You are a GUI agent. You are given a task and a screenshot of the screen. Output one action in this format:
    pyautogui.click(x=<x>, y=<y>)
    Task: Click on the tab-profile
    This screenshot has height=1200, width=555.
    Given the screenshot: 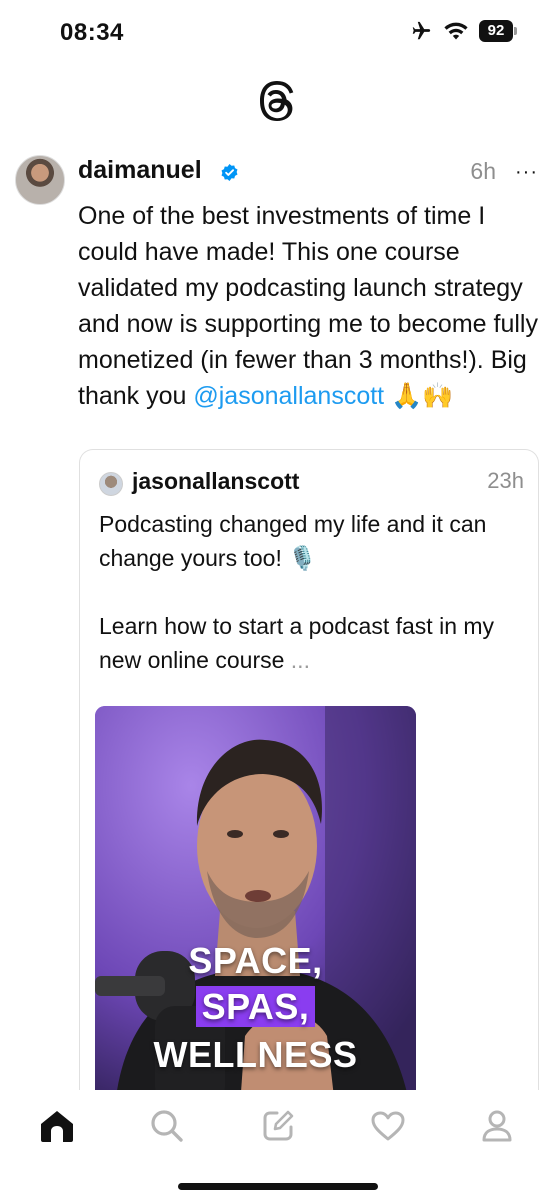 What is the action you would take?
    pyautogui.click(x=497, y=1126)
    